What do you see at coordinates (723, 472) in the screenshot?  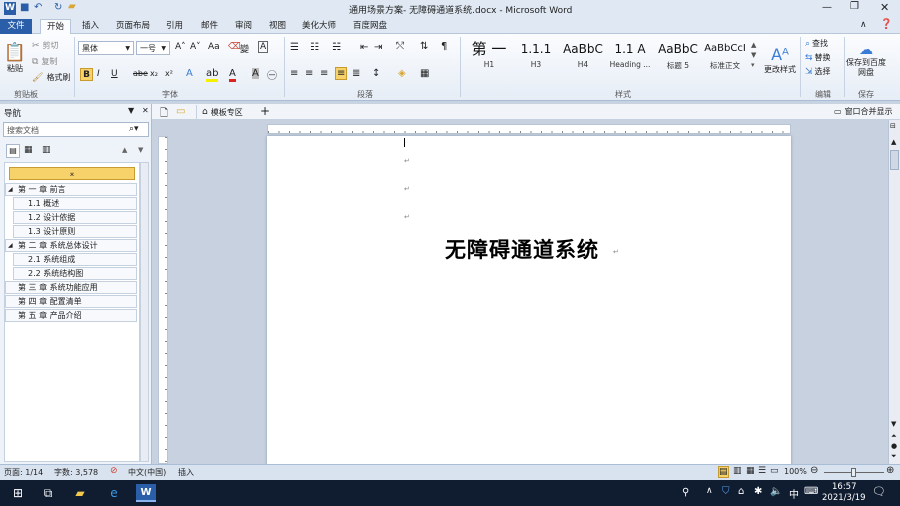 I see `print-layout-icon: ▤` at bounding box center [723, 472].